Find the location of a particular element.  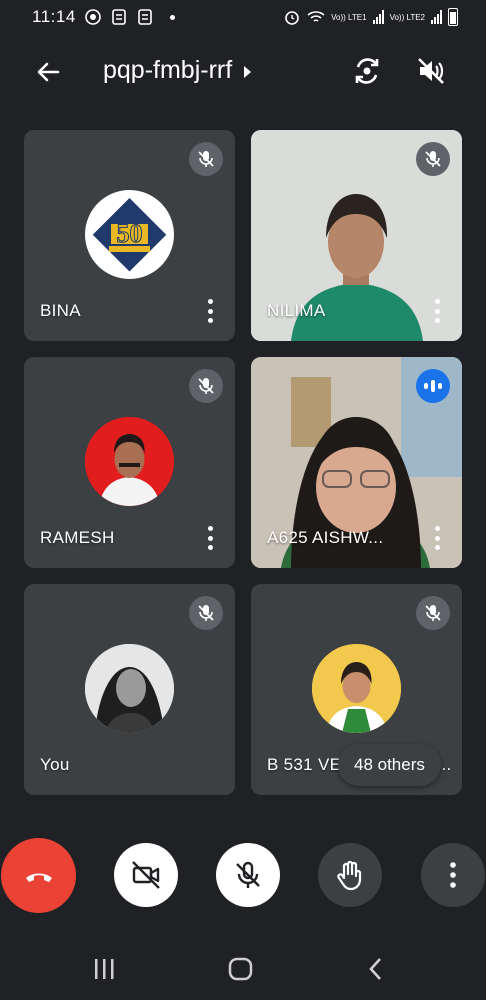

meeting-header: pqp-fmbj-rrf is located at coordinates (243, 71).